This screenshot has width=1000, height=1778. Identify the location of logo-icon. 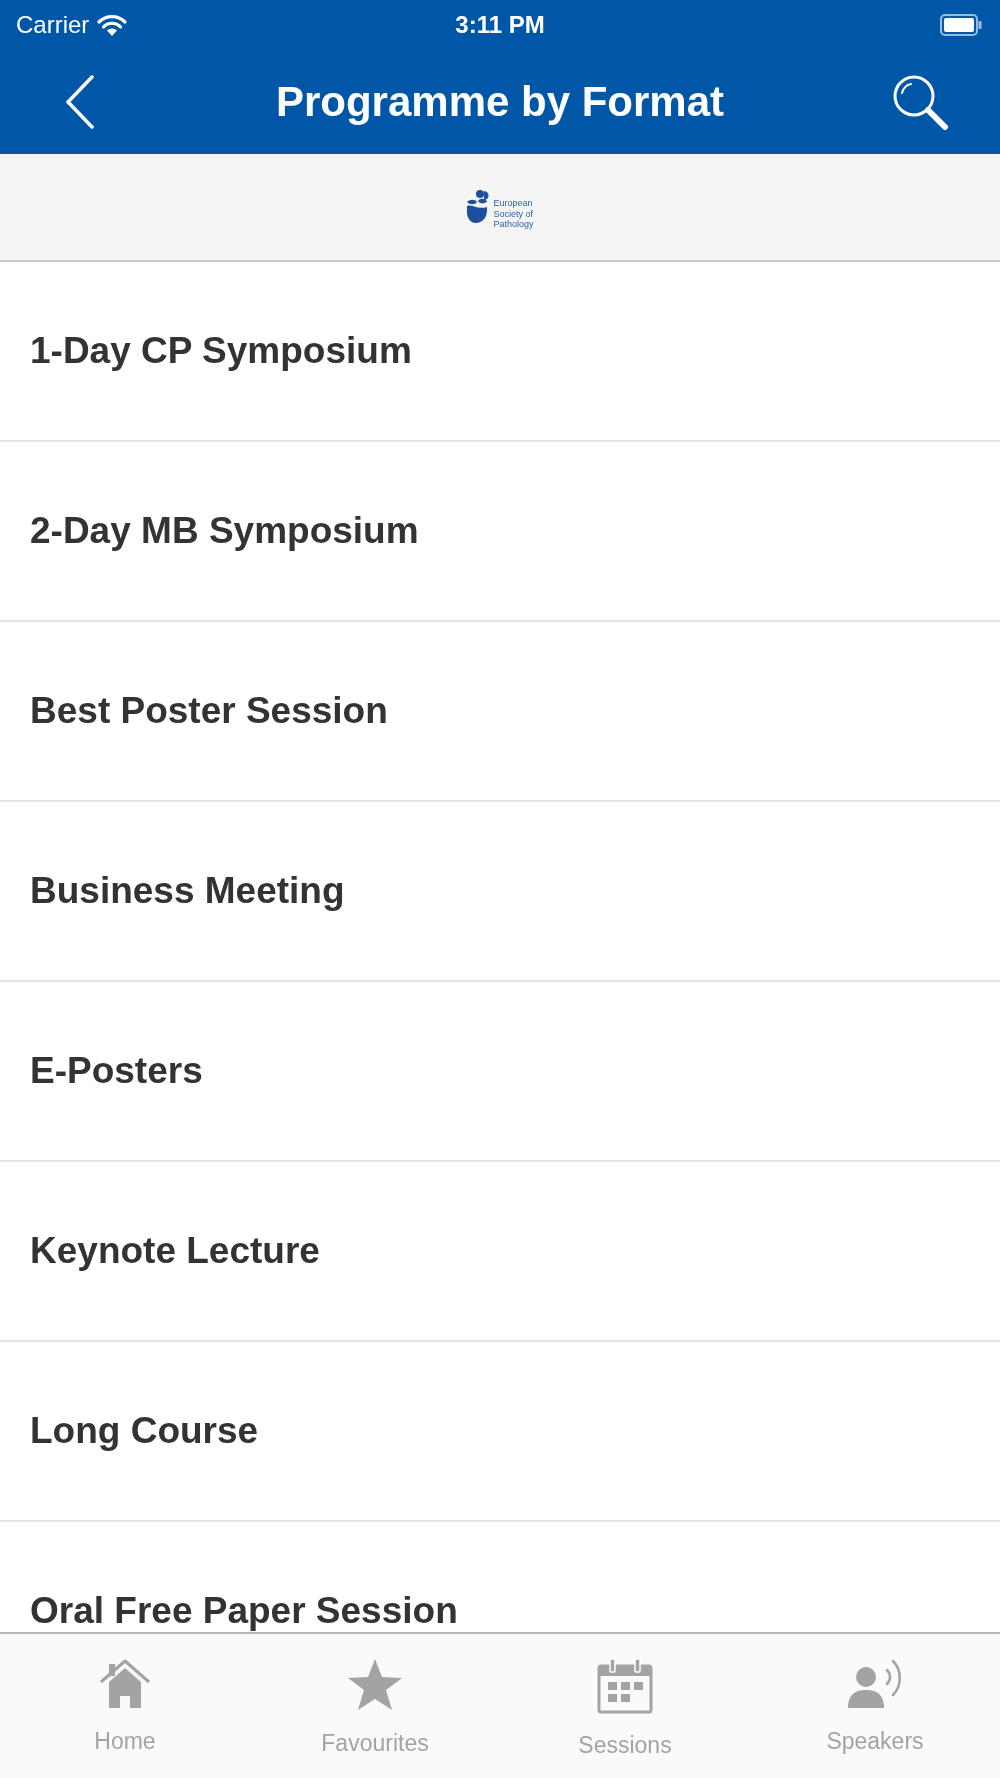
(478, 207).